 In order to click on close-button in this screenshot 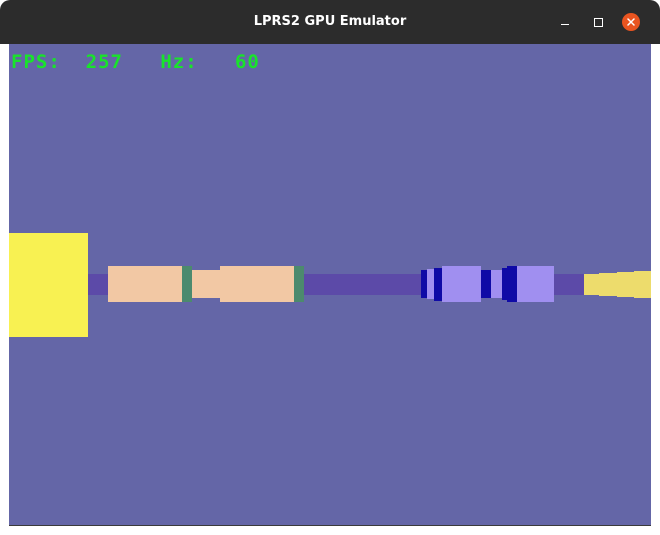, I will do `click(631, 22)`.